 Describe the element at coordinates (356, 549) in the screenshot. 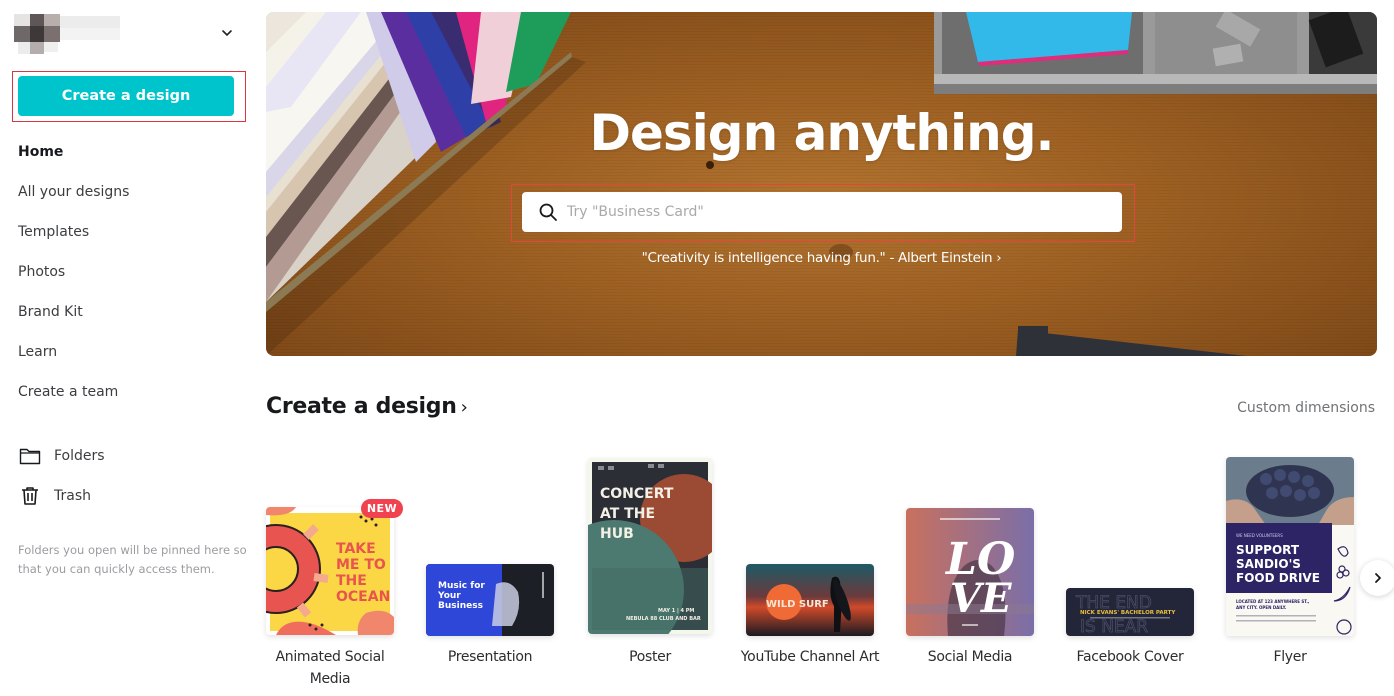

I see `thumb-text: TAKE` at that location.